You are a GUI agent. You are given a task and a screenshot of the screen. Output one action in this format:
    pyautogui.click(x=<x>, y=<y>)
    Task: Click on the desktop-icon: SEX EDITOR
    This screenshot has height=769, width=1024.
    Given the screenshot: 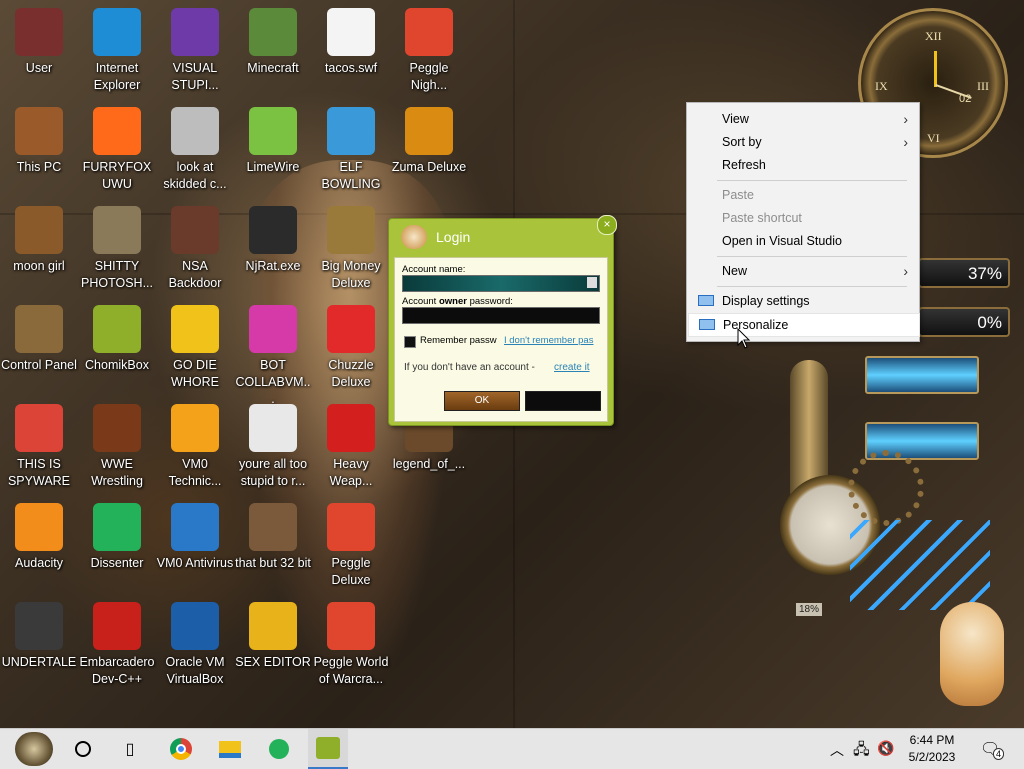 What is the action you would take?
    pyautogui.click(x=273, y=648)
    